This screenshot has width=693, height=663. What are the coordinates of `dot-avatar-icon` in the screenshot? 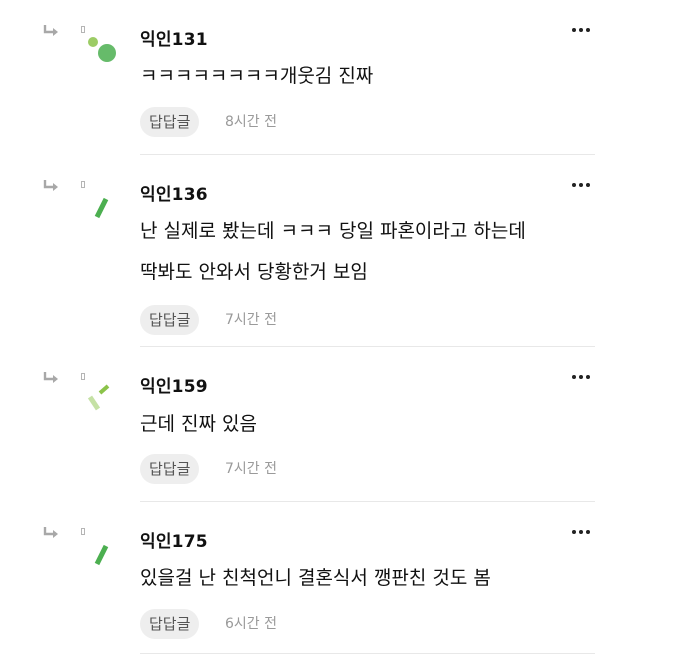 It's located at (103, 51).